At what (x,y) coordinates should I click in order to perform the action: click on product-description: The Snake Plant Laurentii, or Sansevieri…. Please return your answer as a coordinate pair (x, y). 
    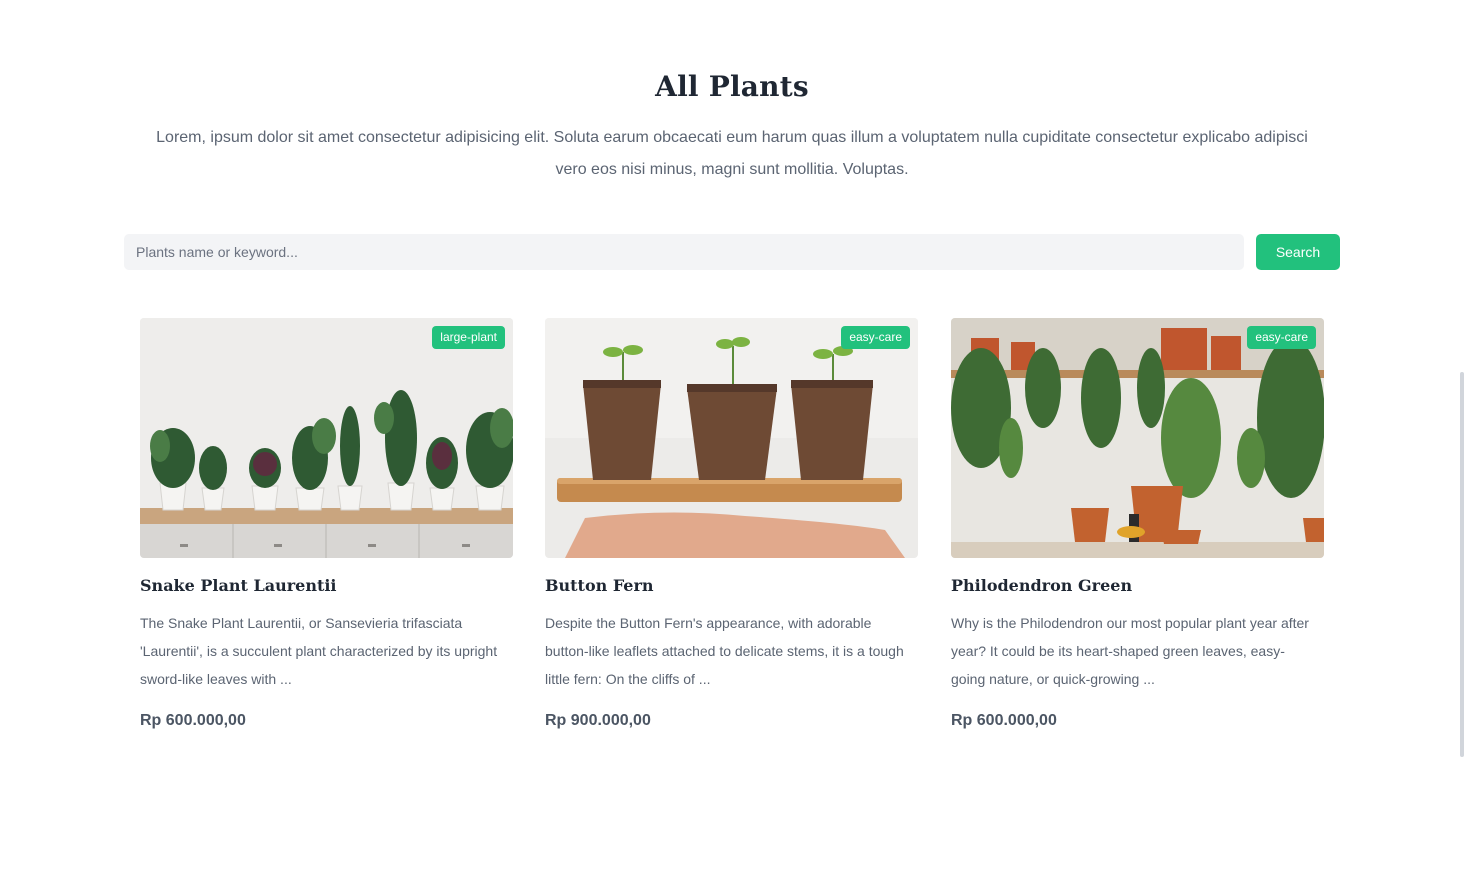
    Looking at the image, I should click on (319, 651).